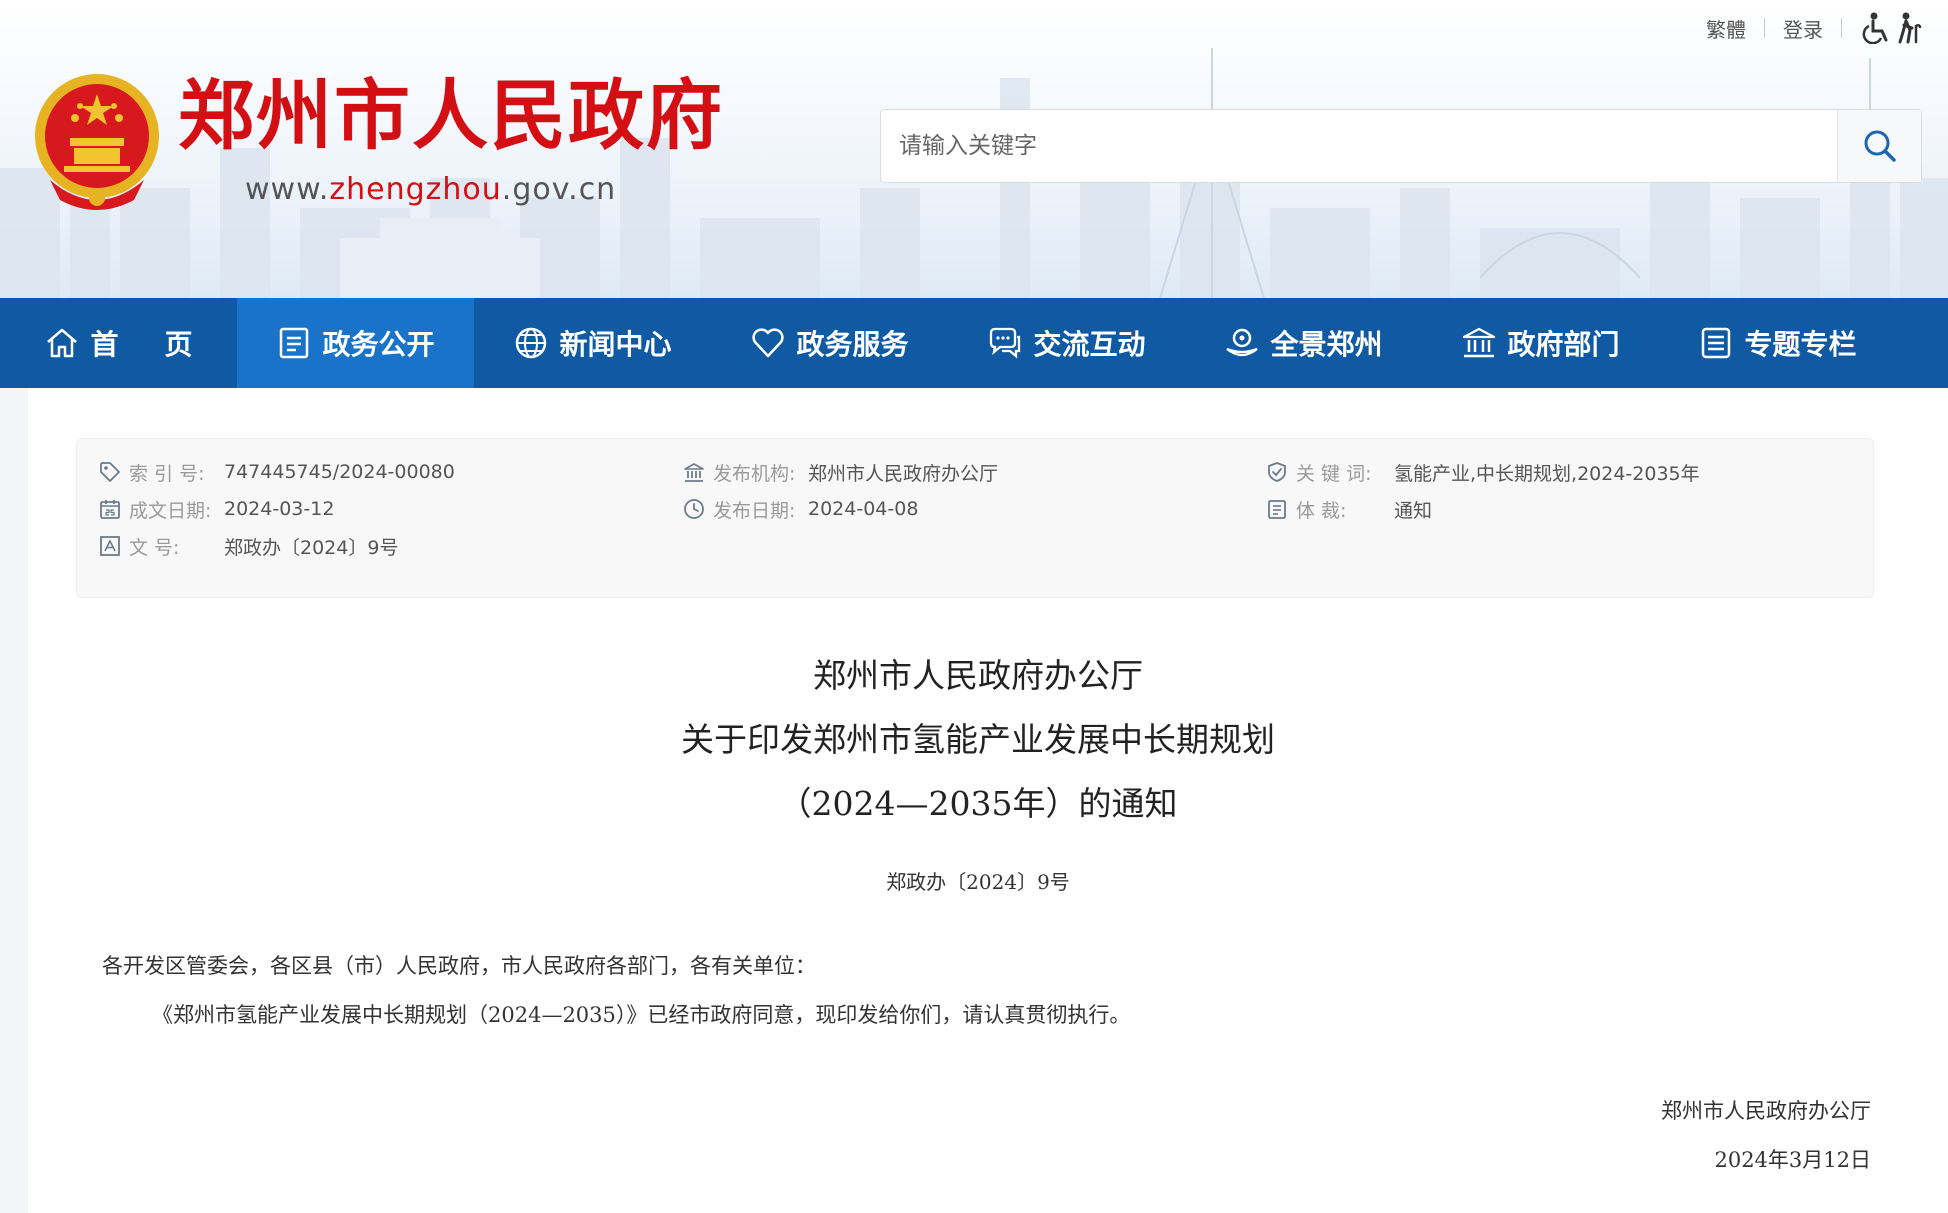  What do you see at coordinates (1242, 342) in the screenshot?
I see `panorama-icon` at bounding box center [1242, 342].